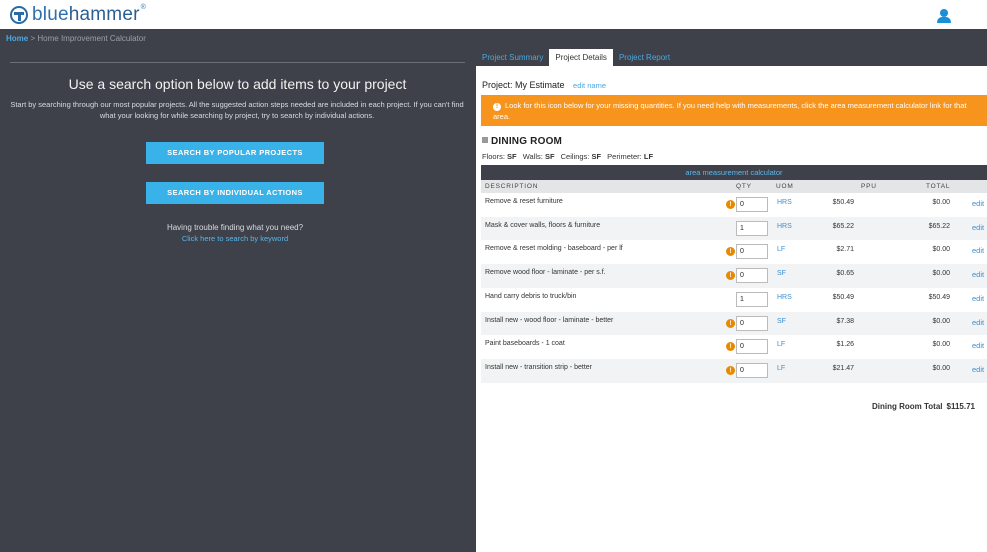 The height and width of the screenshot is (552, 987). Describe the element at coordinates (17, 38) in the screenshot. I see `breadcrumb-home-link: Home` at that location.